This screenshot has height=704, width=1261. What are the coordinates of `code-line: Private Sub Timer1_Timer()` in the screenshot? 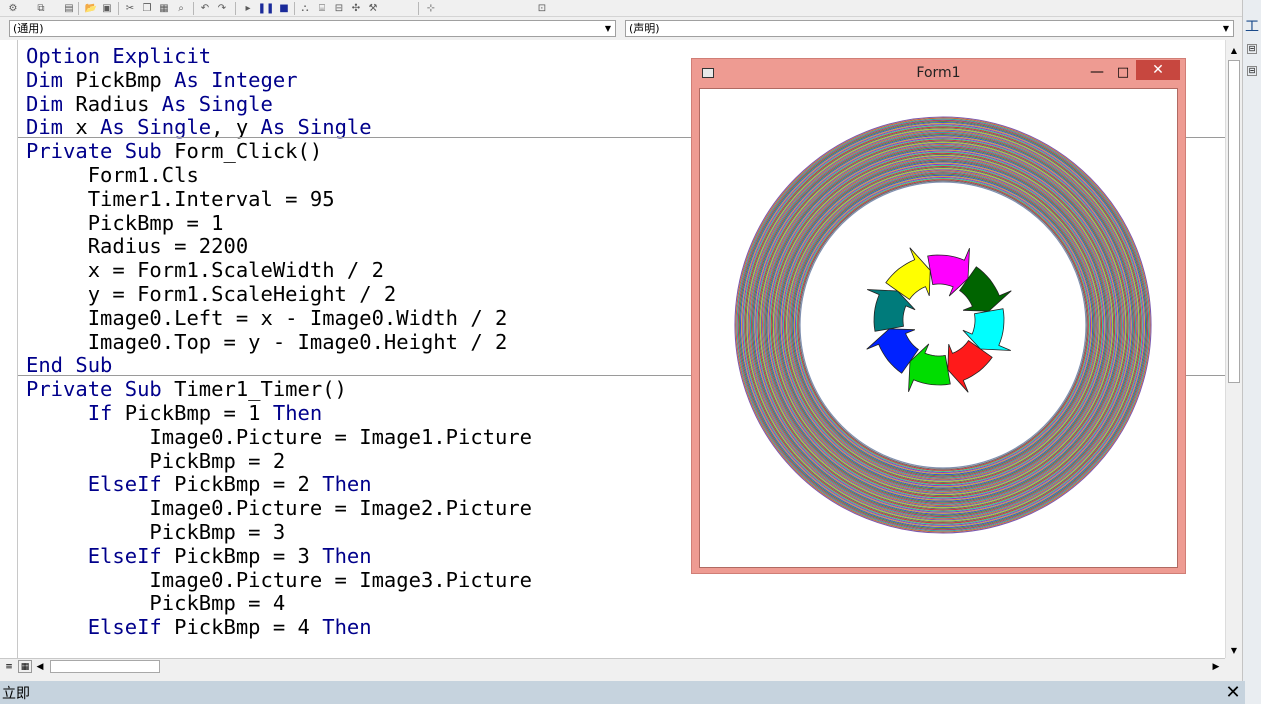 It's located at (186, 389).